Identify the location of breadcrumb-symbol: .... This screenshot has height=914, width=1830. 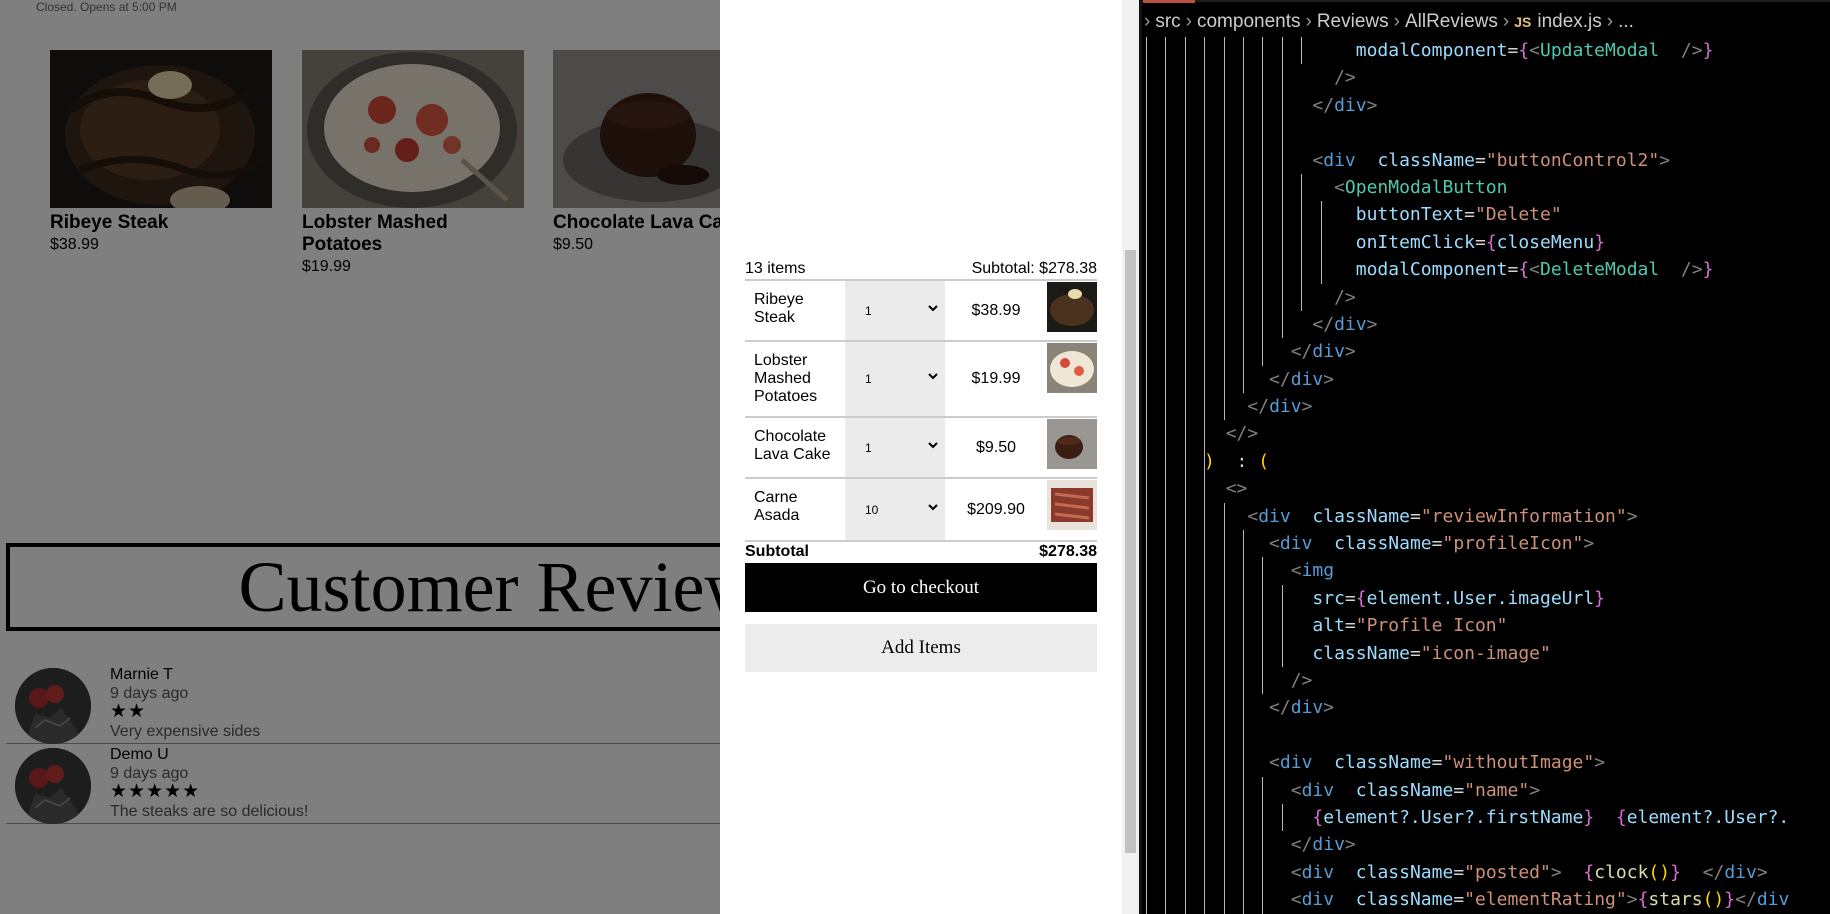
(1626, 22).